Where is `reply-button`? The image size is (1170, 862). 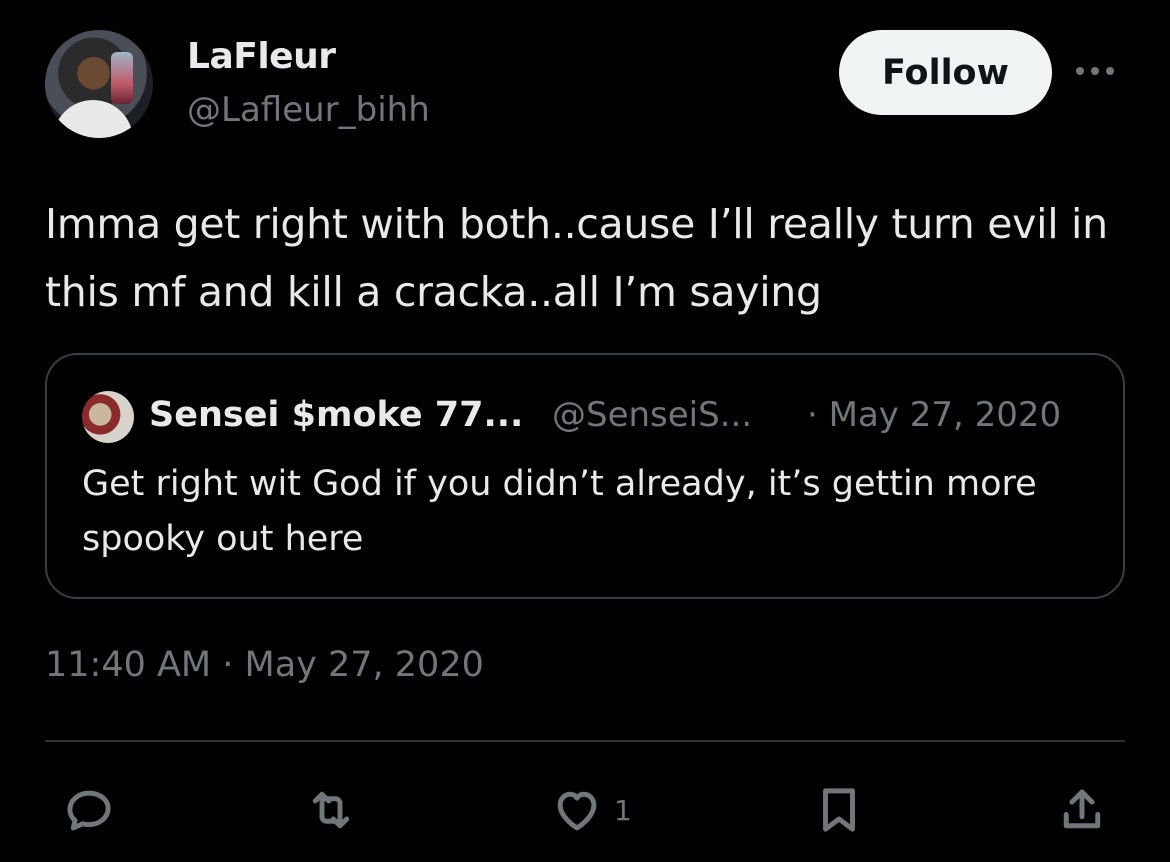 reply-button is located at coordinates (89, 810).